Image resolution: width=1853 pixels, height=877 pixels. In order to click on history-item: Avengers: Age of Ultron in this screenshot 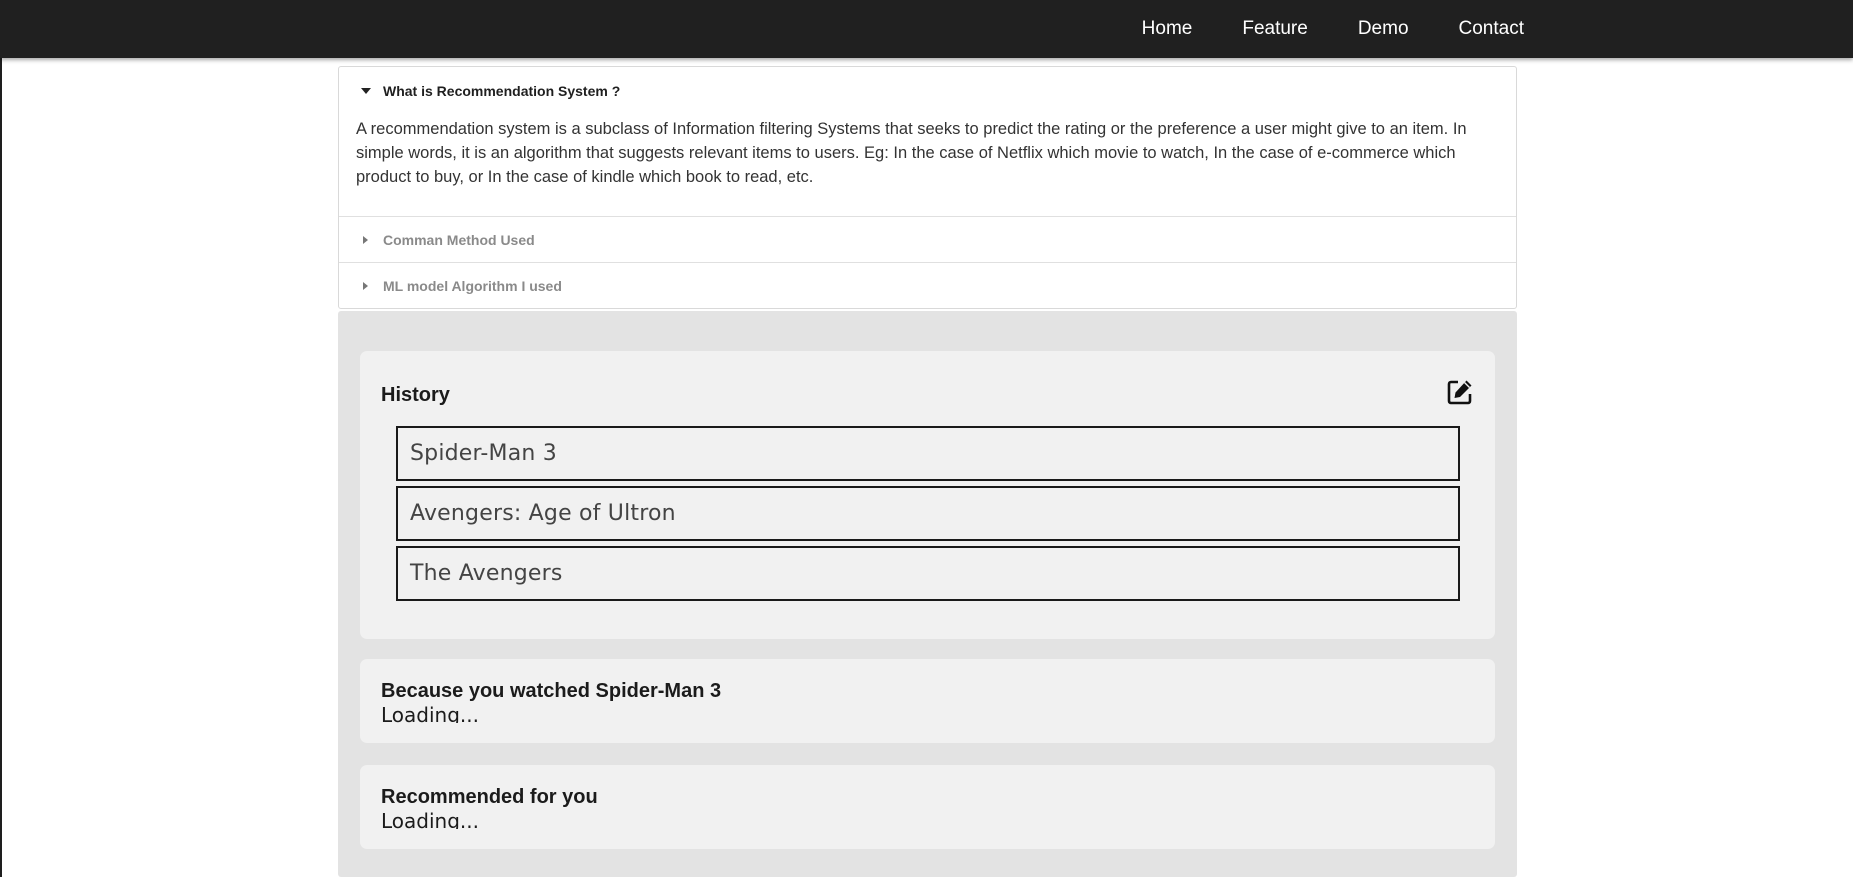, I will do `click(928, 513)`.